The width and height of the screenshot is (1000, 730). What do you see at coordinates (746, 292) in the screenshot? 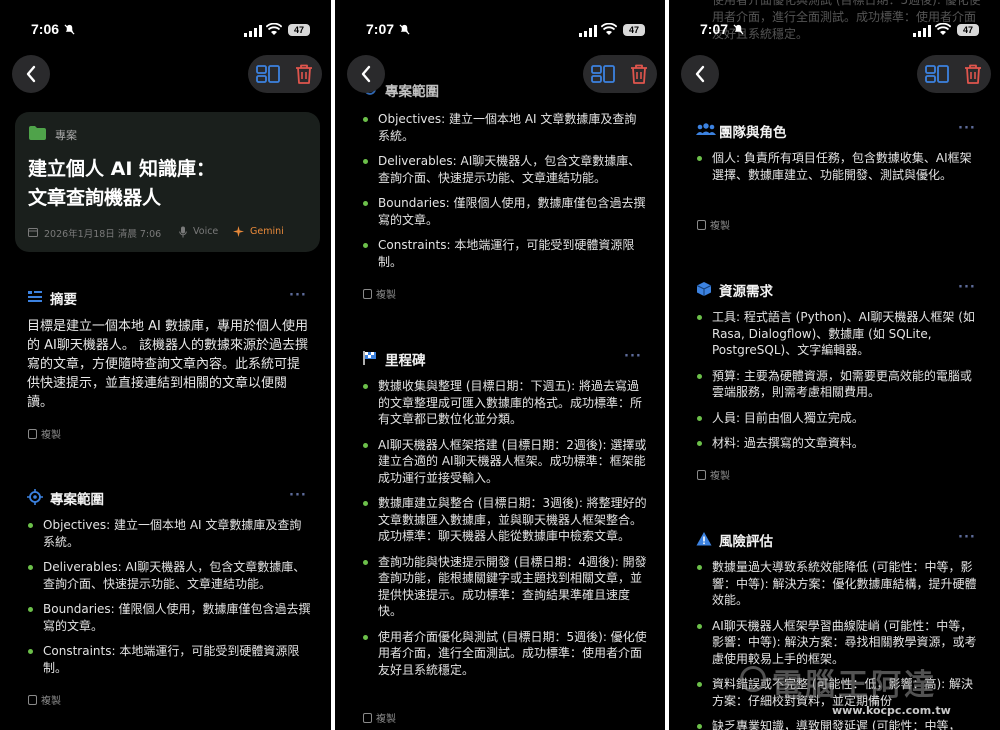
I see `resources-title: 資源需求` at bounding box center [746, 292].